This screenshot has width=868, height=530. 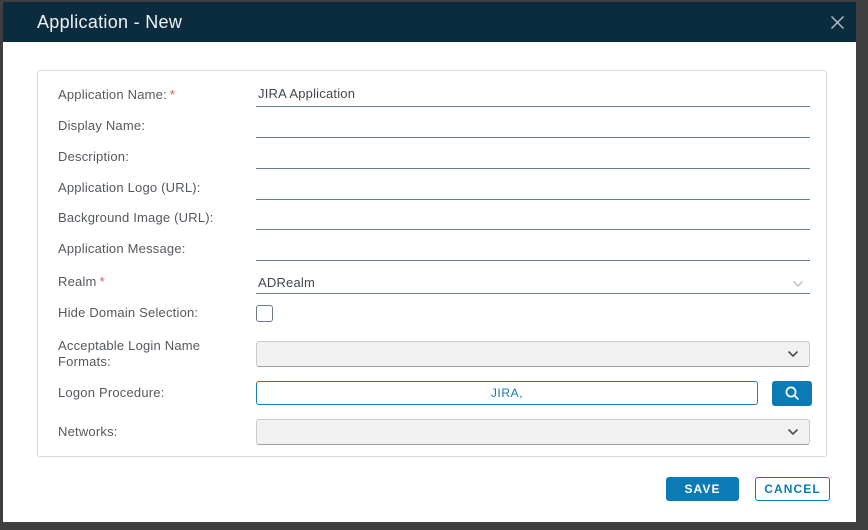 I want to click on display-name-input, so click(x=533, y=126).